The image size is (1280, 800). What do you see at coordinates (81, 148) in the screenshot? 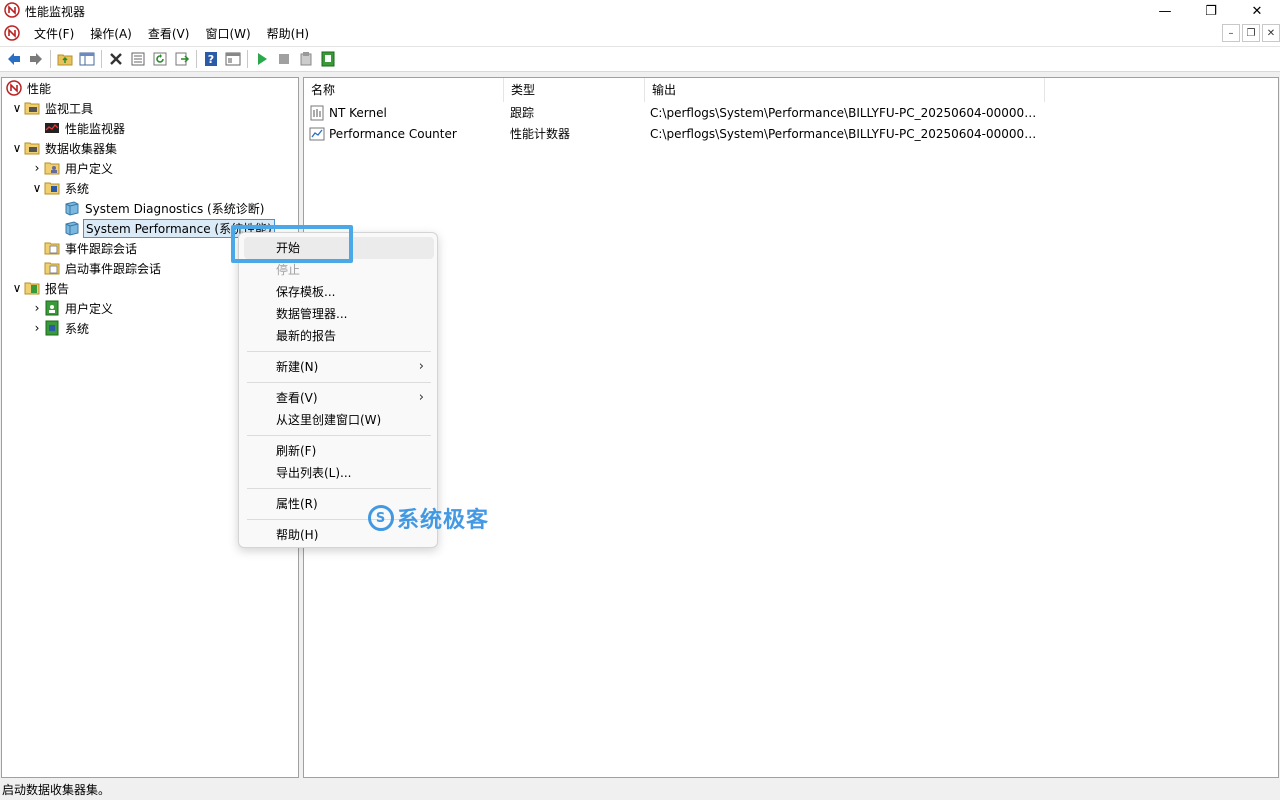
I see `tree-item-label: 数据收集器集` at bounding box center [81, 148].